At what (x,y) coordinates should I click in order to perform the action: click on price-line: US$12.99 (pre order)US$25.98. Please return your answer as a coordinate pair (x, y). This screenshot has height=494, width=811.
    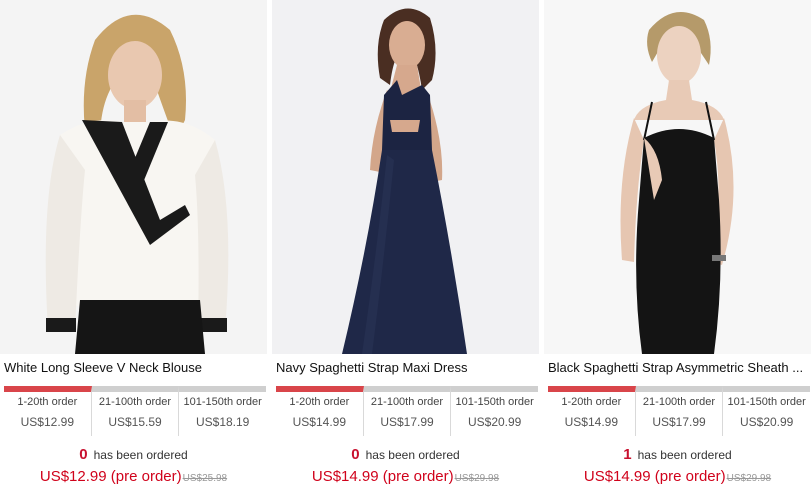
    Looking at the image, I should click on (133, 478).